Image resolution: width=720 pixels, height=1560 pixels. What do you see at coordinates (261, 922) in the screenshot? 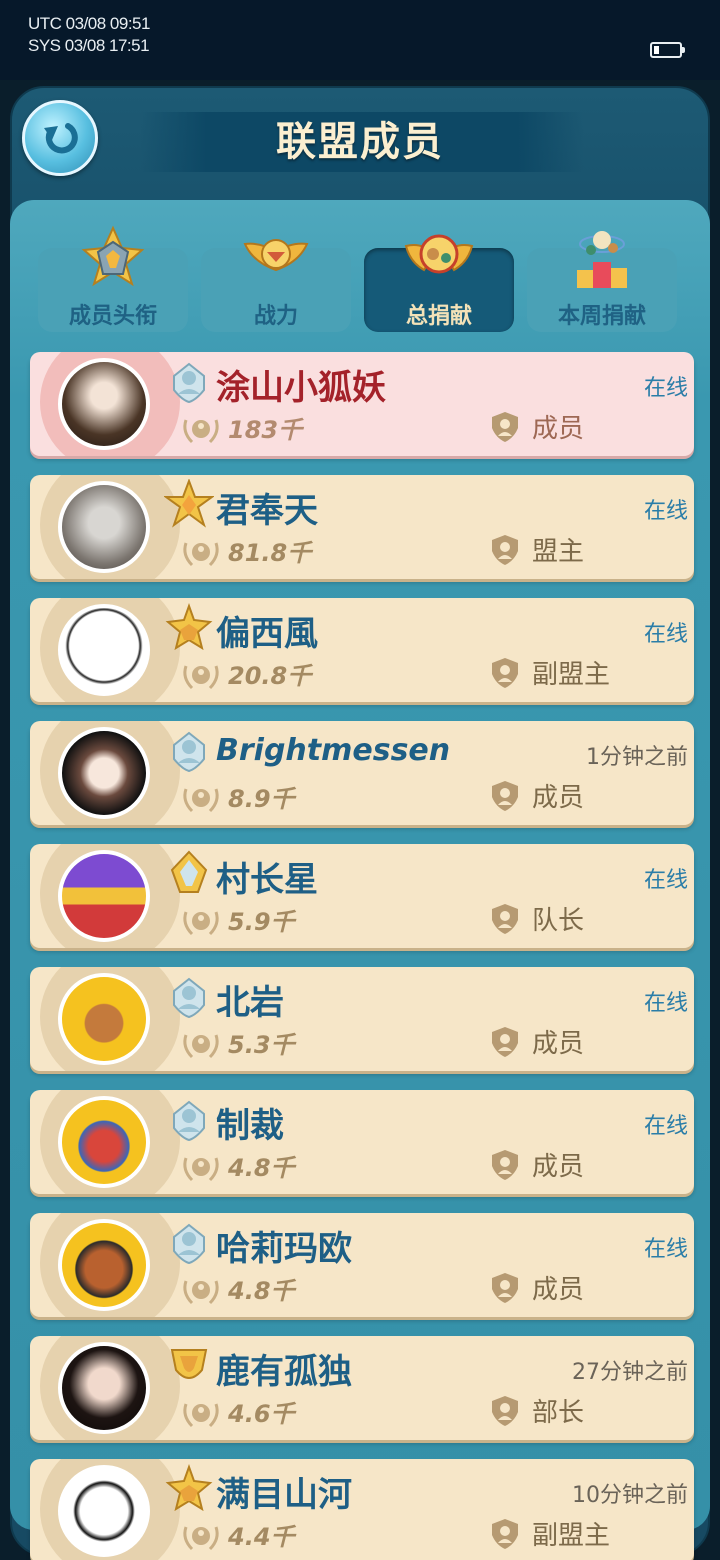
I see `member-power: 5.9千` at bounding box center [261, 922].